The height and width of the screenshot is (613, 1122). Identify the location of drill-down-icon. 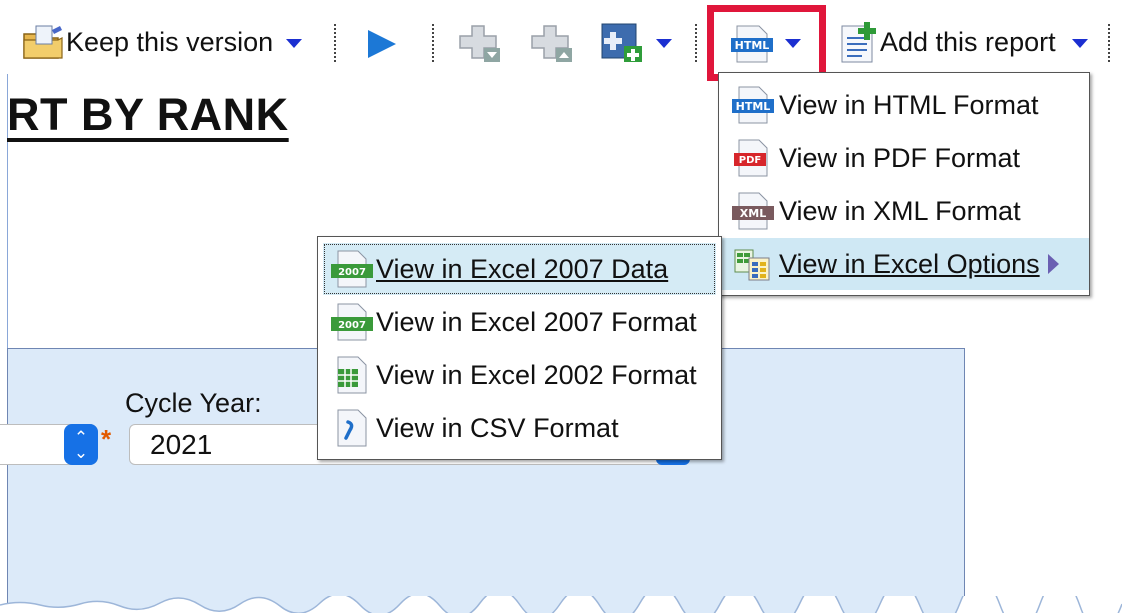
(479, 43).